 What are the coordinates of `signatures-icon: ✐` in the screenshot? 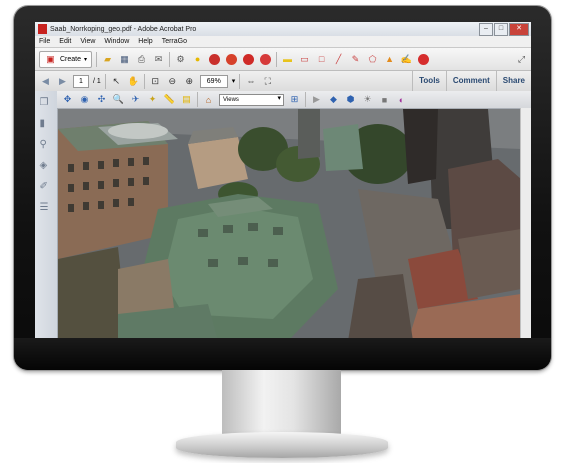 It's located at (46, 187).